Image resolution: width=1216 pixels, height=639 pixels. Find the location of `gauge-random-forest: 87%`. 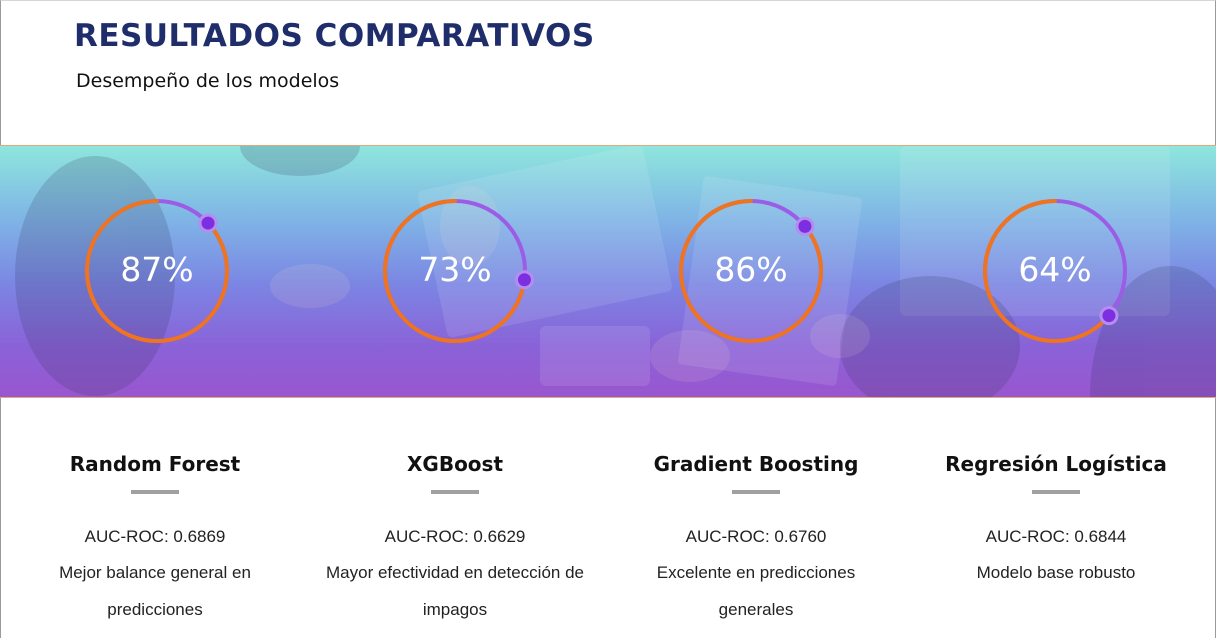

gauge-random-forest: 87% is located at coordinates (162, 271).